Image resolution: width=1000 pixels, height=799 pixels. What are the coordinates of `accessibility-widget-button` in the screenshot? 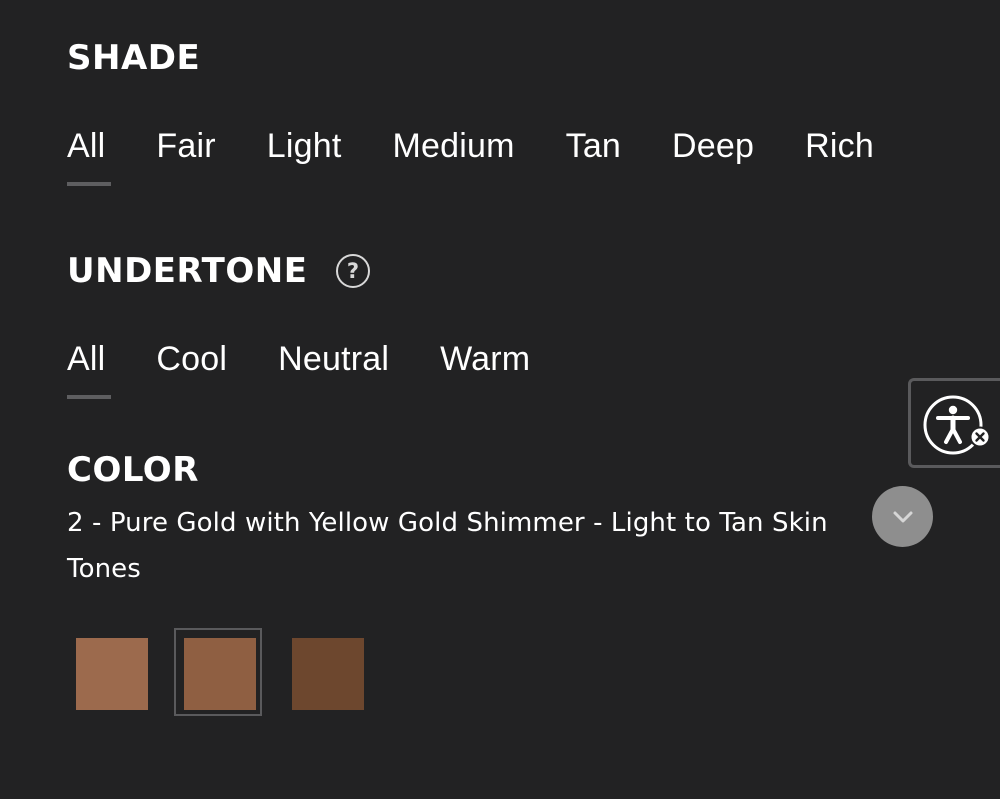 It's located at (954, 423).